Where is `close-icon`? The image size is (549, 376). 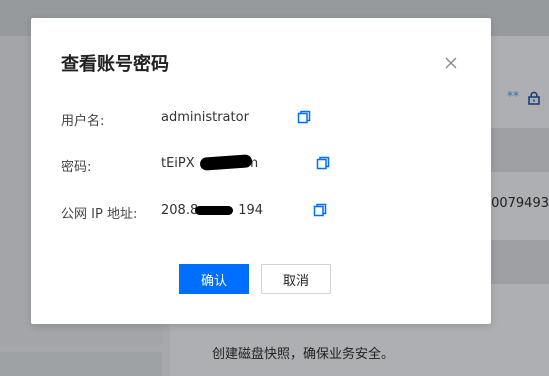 close-icon is located at coordinates (451, 62).